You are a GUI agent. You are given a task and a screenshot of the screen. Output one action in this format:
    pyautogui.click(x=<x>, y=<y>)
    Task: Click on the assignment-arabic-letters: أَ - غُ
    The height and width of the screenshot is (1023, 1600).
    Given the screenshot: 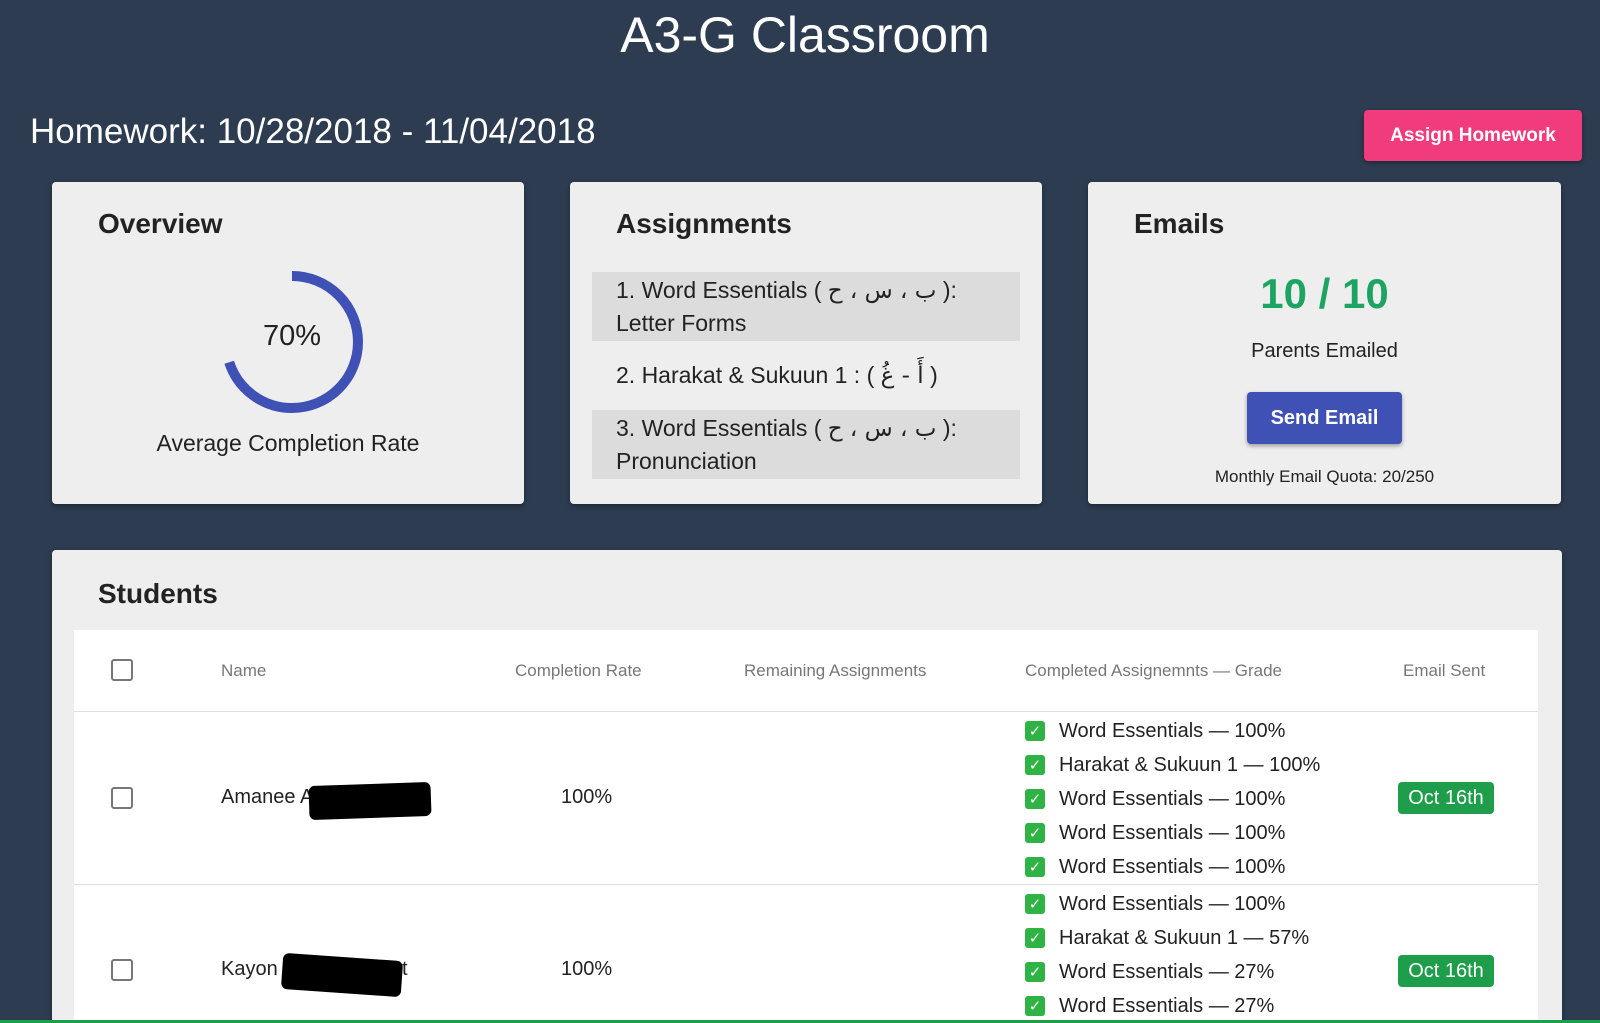 What is the action you would take?
    pyautogui.click(x=902, y=376)
    